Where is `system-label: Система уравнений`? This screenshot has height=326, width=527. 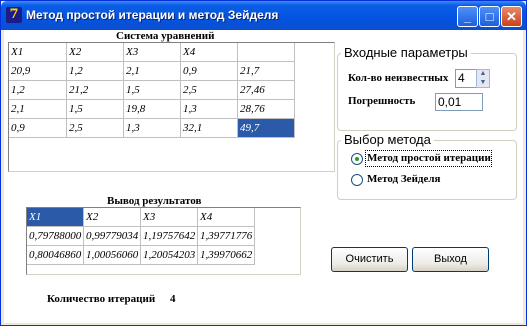 system-label: Система уравнений is located at coordinates (165, 36).